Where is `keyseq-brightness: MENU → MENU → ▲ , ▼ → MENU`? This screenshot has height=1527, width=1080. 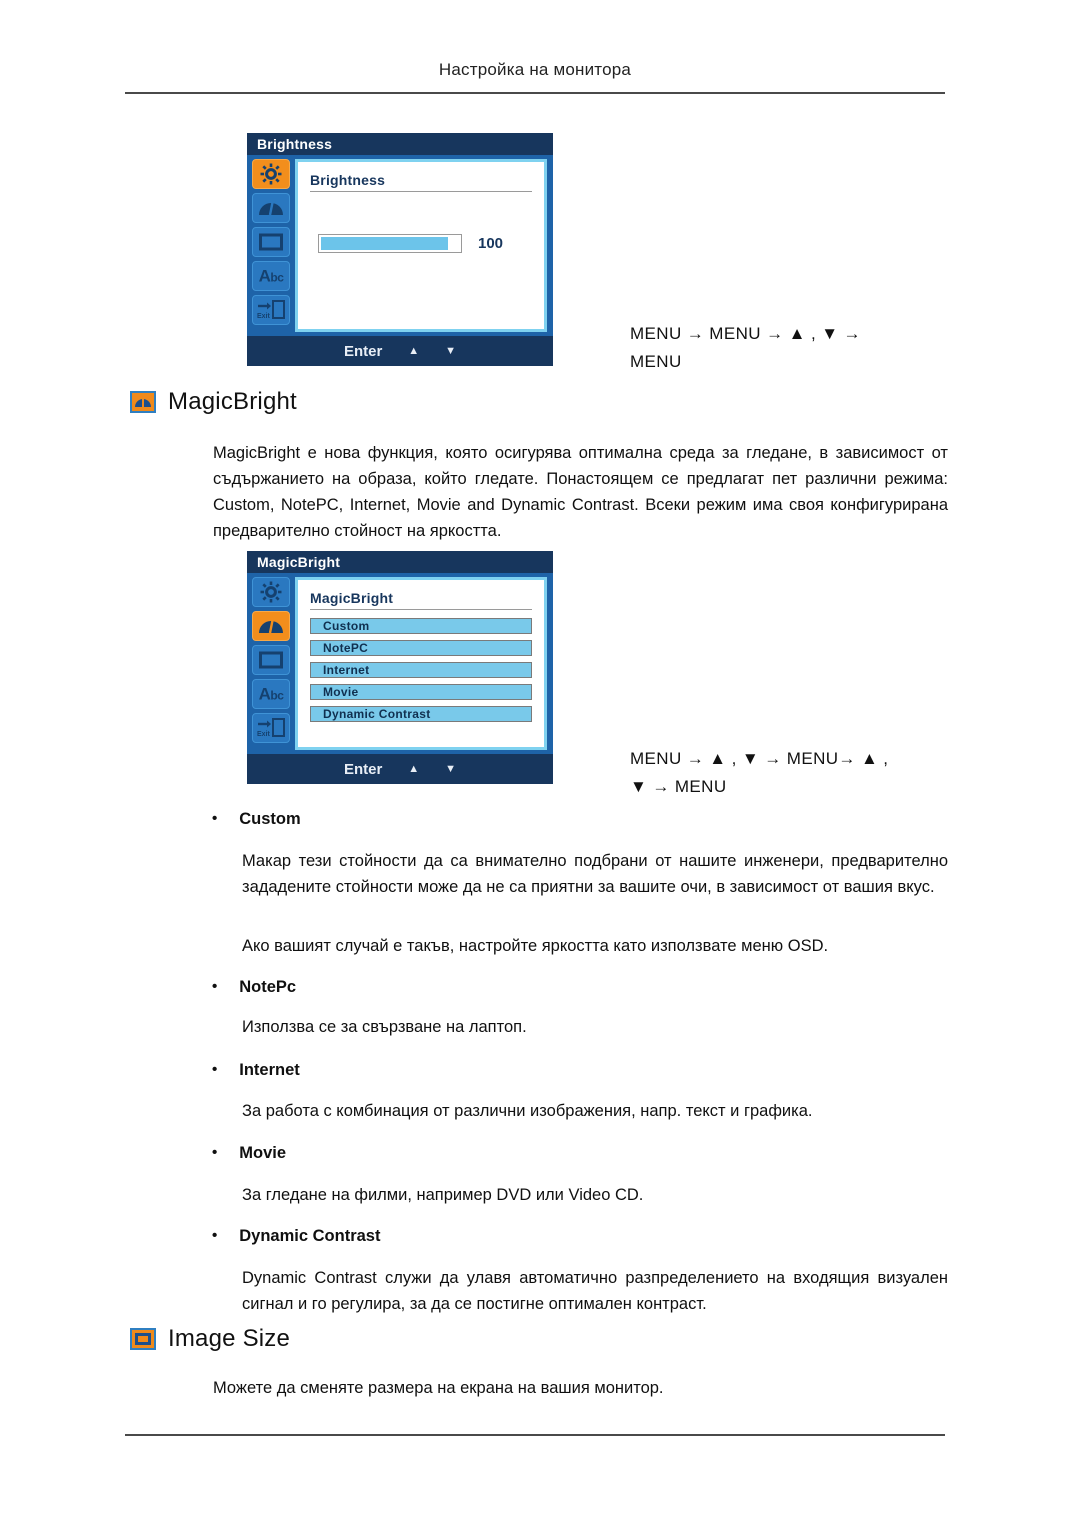
keyseq-brightness: MENU → MENU → ▲ , ▼ → MENU is located at coordinates (780, 348).